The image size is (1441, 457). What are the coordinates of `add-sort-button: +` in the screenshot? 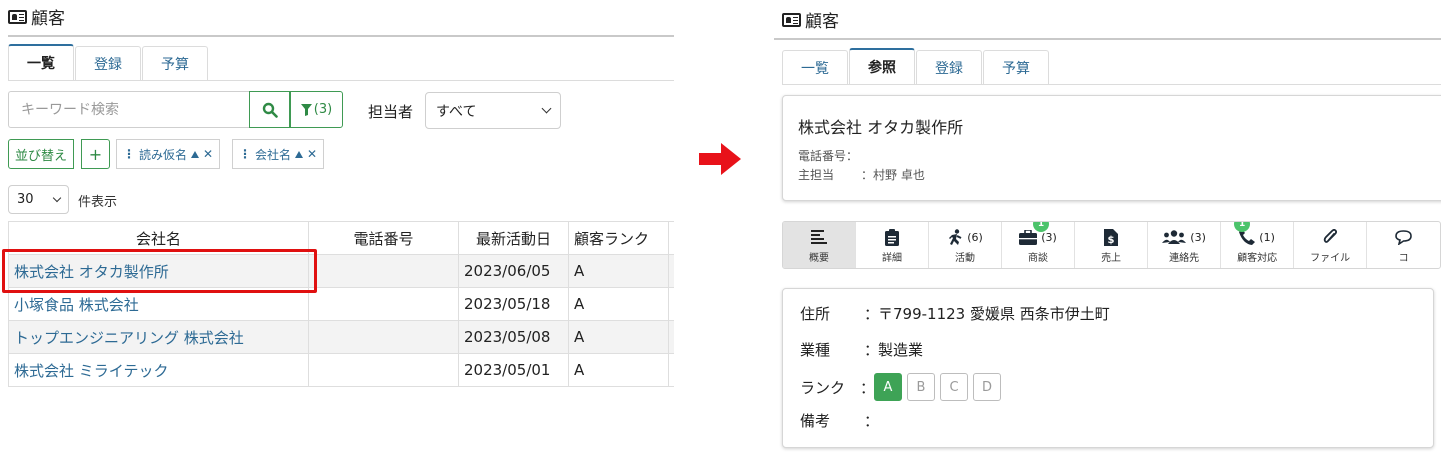 It's located at (95, 154).